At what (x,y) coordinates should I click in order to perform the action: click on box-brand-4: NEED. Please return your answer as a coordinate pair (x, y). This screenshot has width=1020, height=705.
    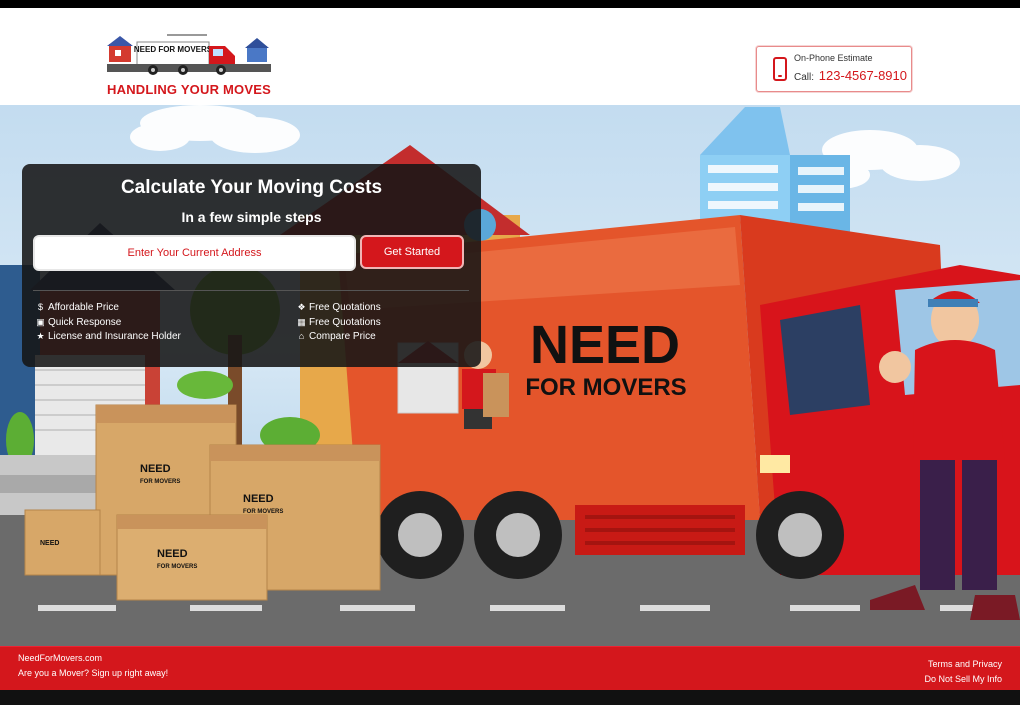
    Looking at the image, I should click on (49, 543).